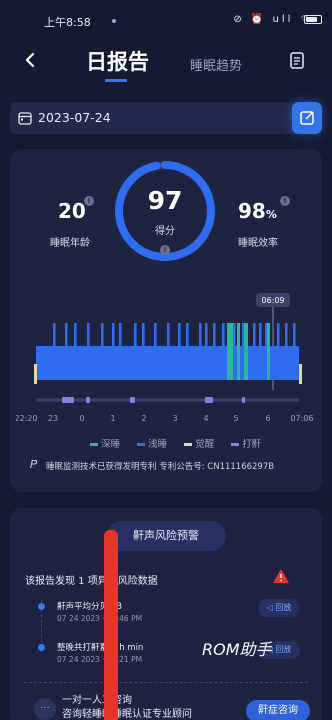 The width and height of the screenshot is (332, 720). Describe the element at coordinates (246, 443) in the screenshot. I see `legend-snore: 打鼾` at that location.